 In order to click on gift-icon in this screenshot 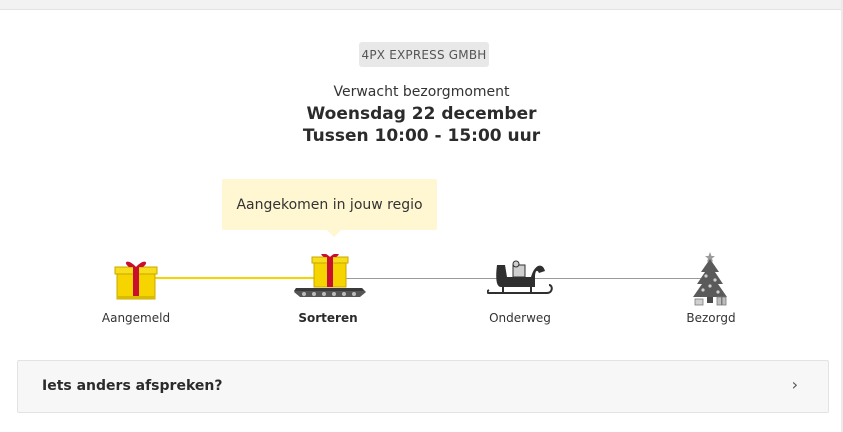, I will do `click(136, 282)`.